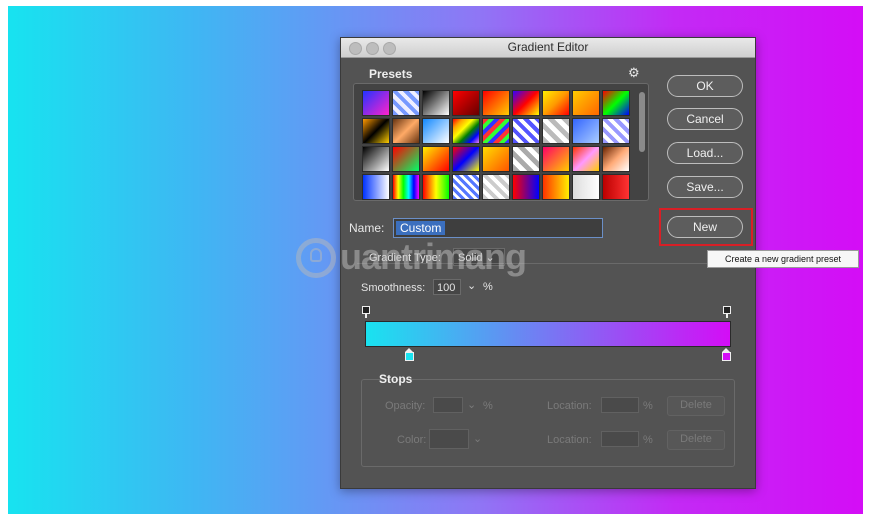 This screenshot has width=870, height=520. What do you see at coordinates (642, 122) in the screenshot?
I see `presets-scrollbar` at bounding box center [642, 122].